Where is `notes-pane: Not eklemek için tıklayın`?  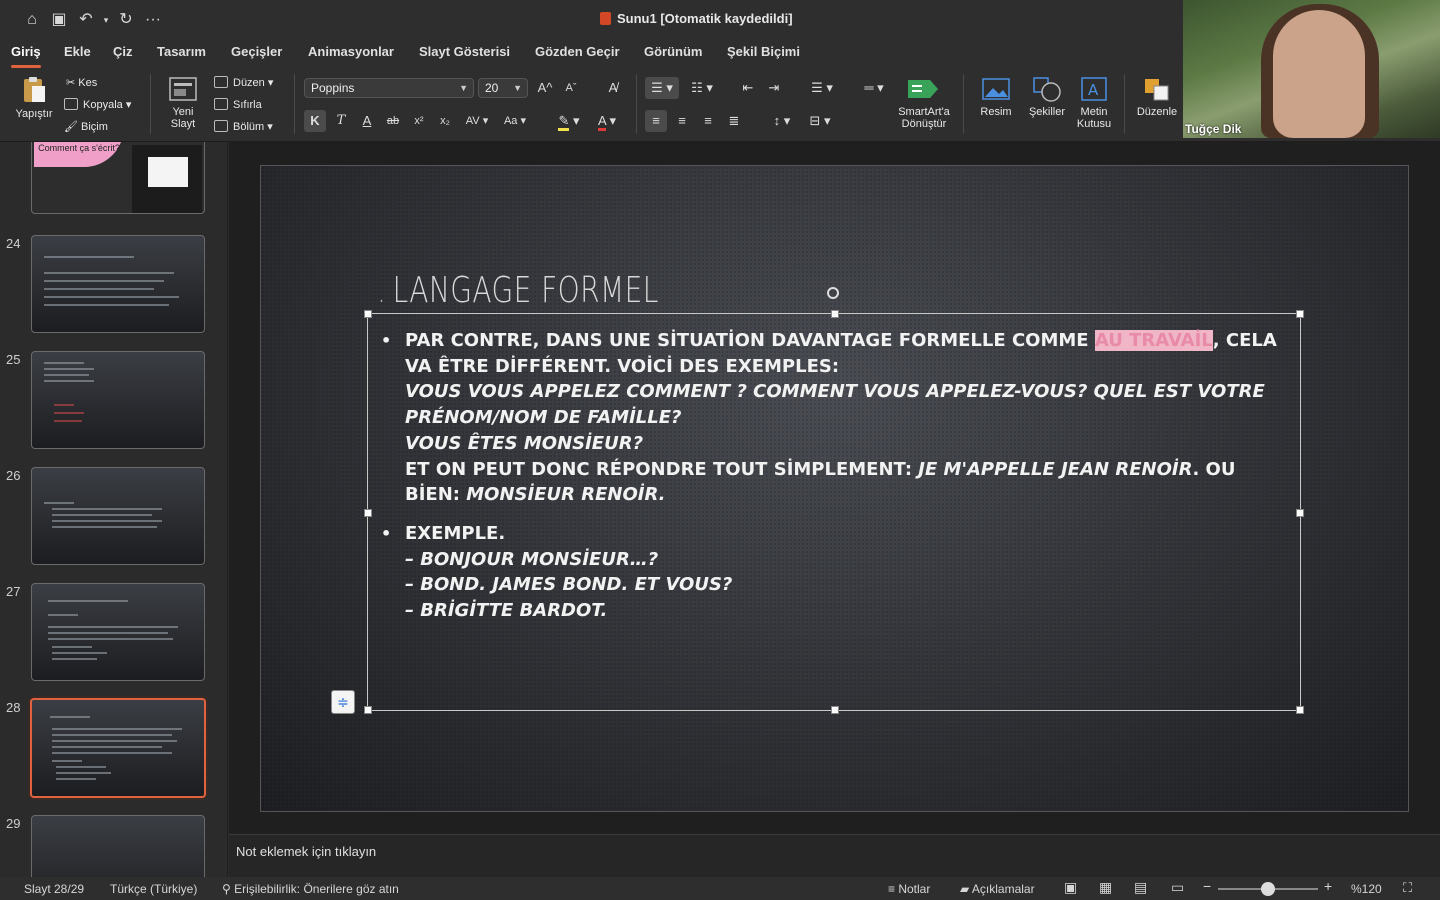 notes-pane: Not eklemek için tıklayın is located at coordinates (834, 855).